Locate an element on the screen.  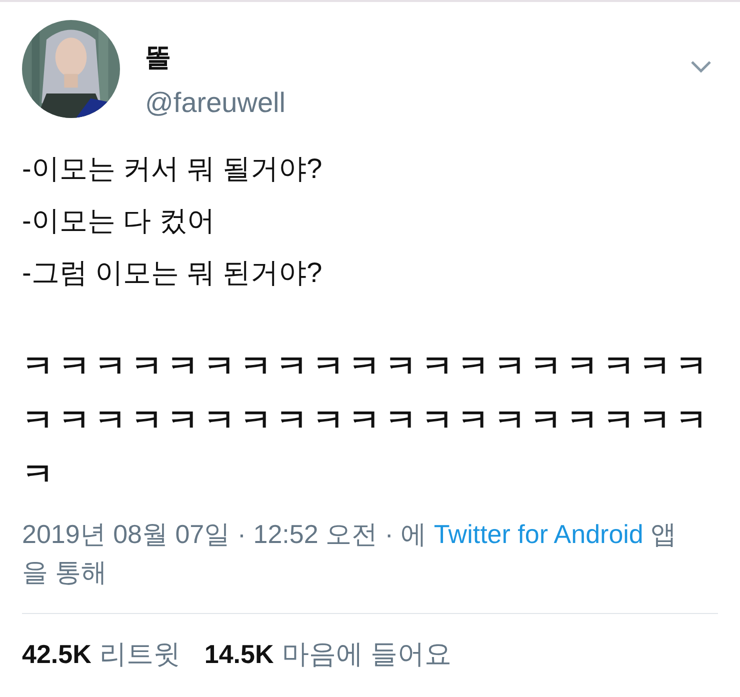
stat-count: 42.5K is located at coordinates (57, 654).